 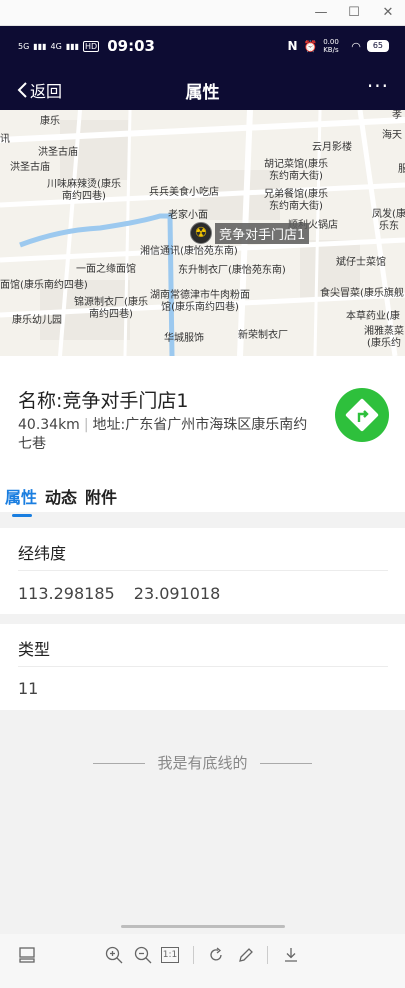 I want to click on map-label: 胡记菜馆(康乐东约南大街), so click(x=296, y=170).